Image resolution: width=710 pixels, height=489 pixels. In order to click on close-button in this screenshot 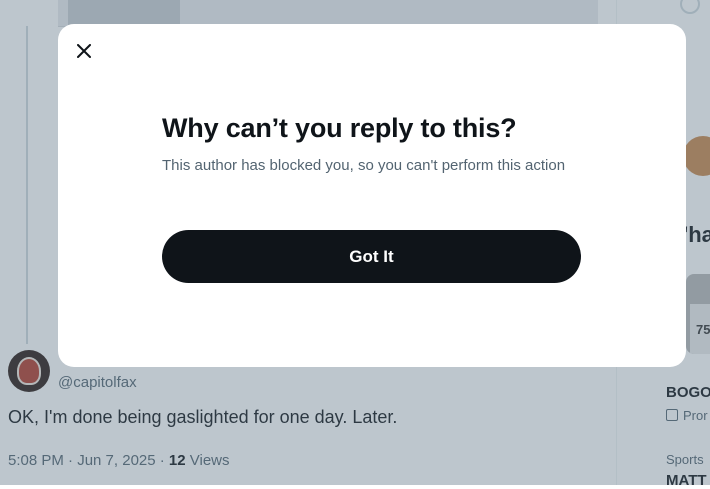, I will do `click(84, 51)`.